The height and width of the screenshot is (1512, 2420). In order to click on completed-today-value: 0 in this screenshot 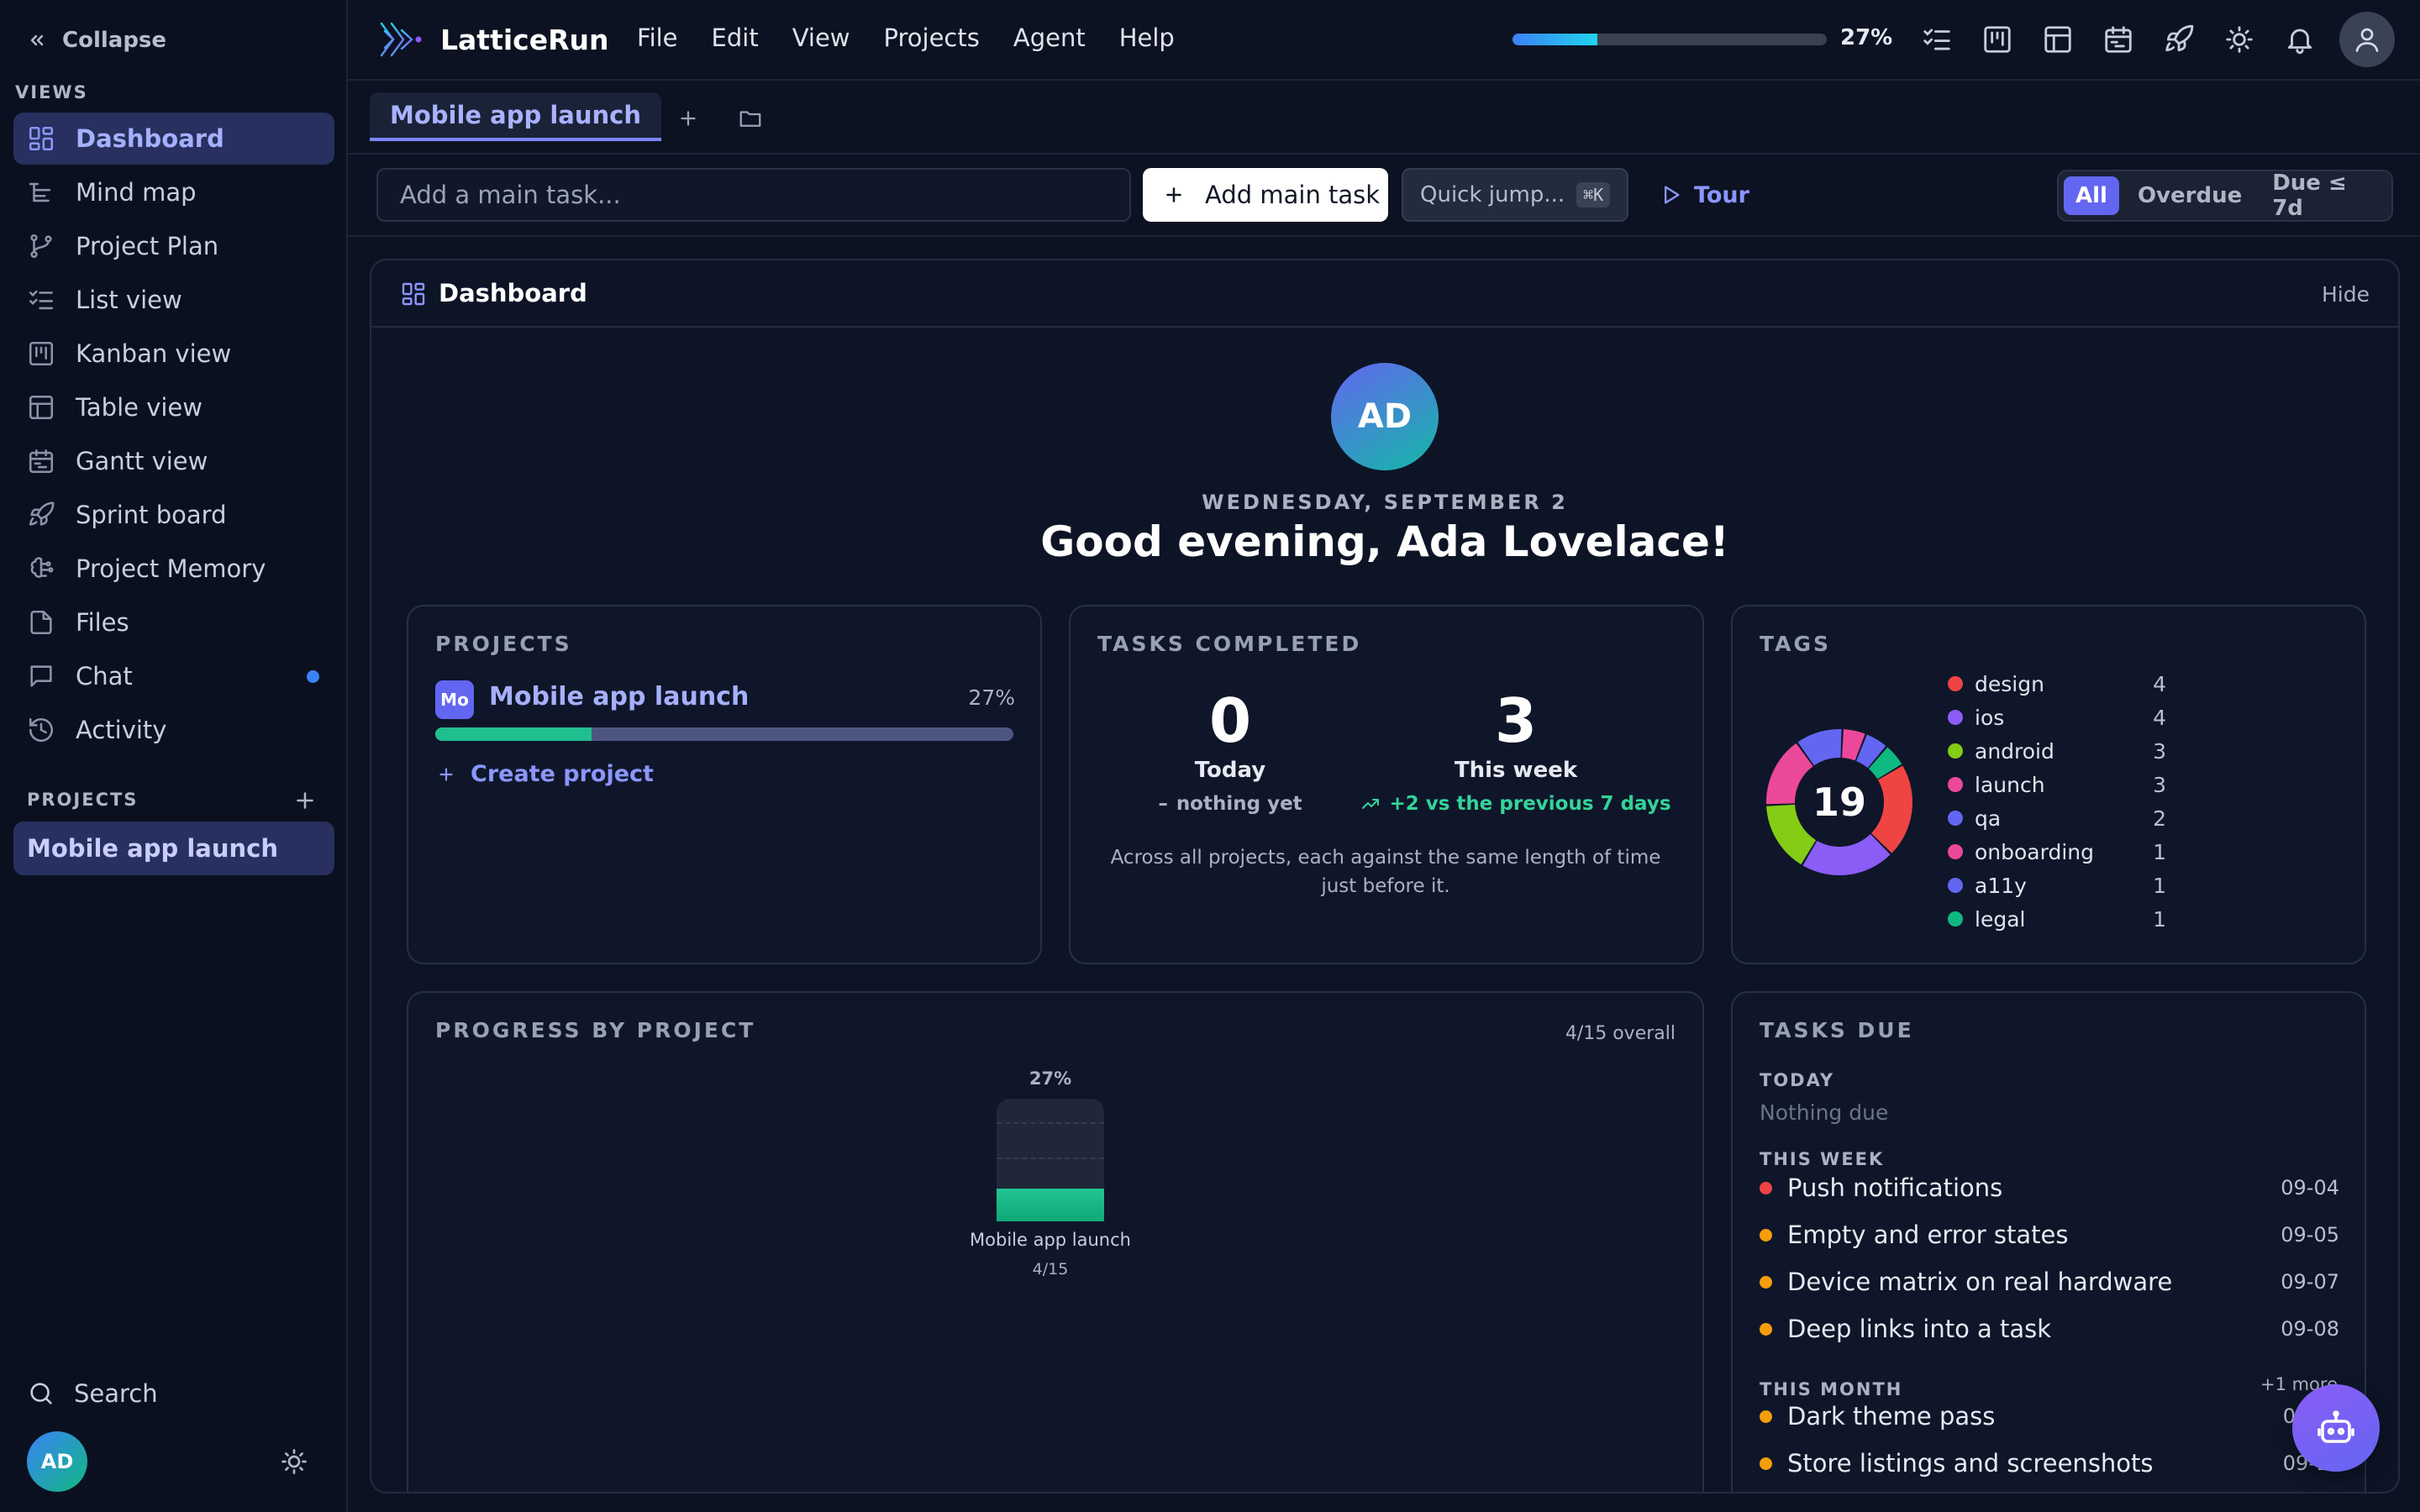, I will do `click(1230, 720)`.